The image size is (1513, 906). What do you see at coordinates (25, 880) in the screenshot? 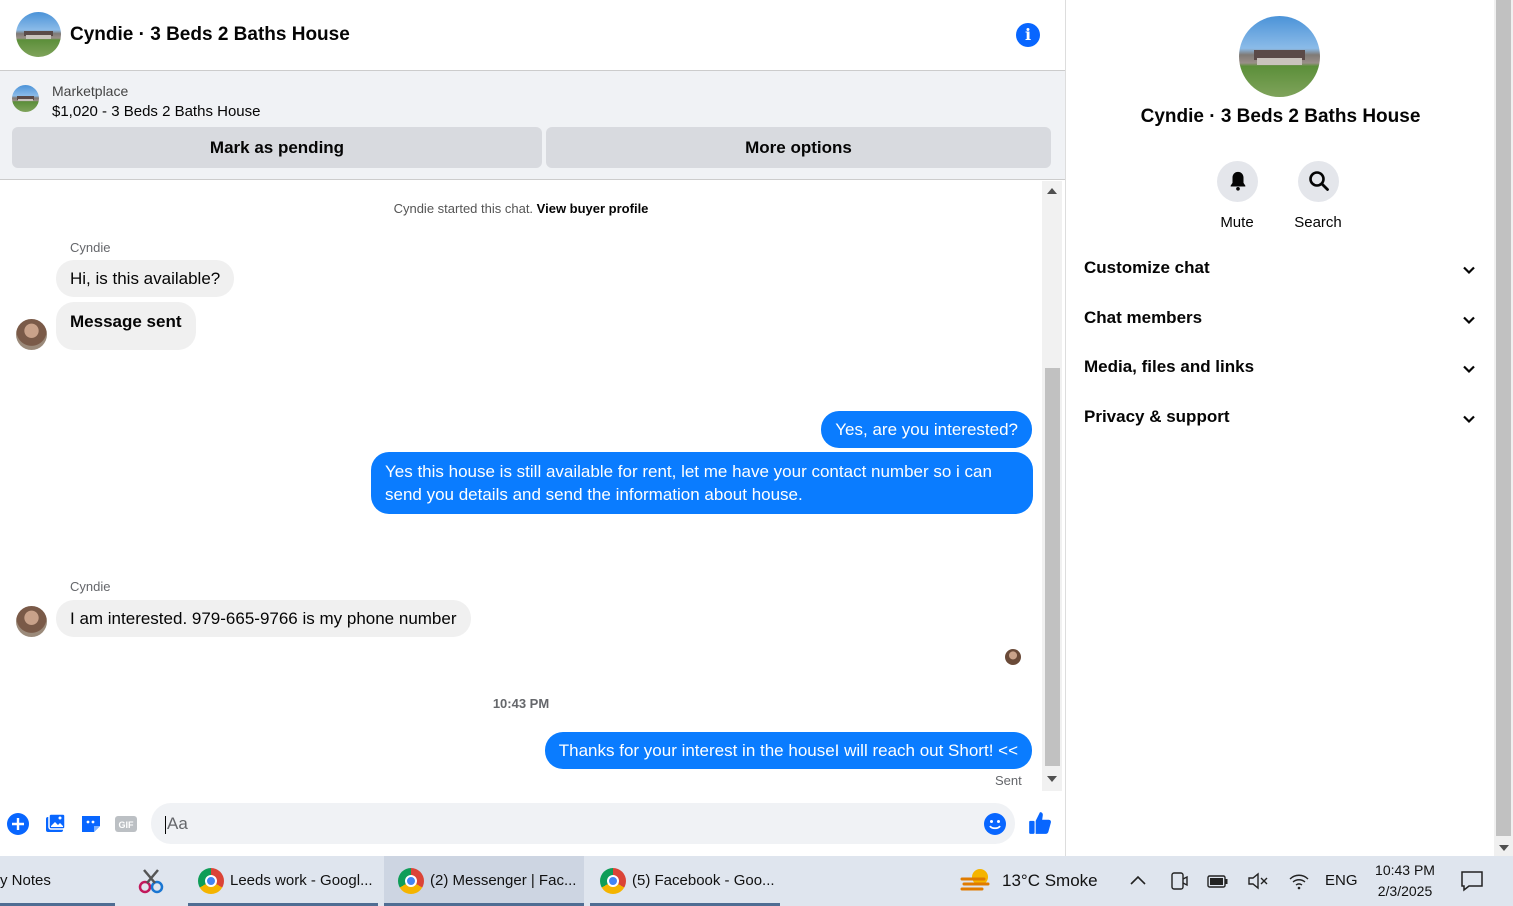
I see `taskbar-label: y Notes` at bounding box center [25, 880].